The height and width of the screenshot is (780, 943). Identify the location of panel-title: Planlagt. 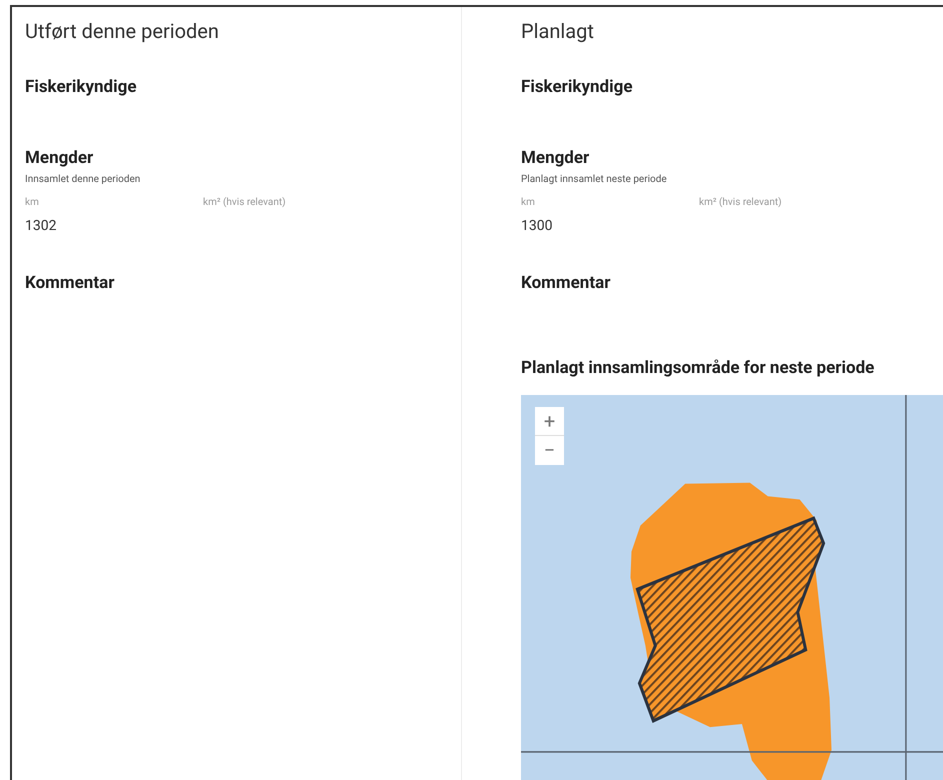
(558, 31).